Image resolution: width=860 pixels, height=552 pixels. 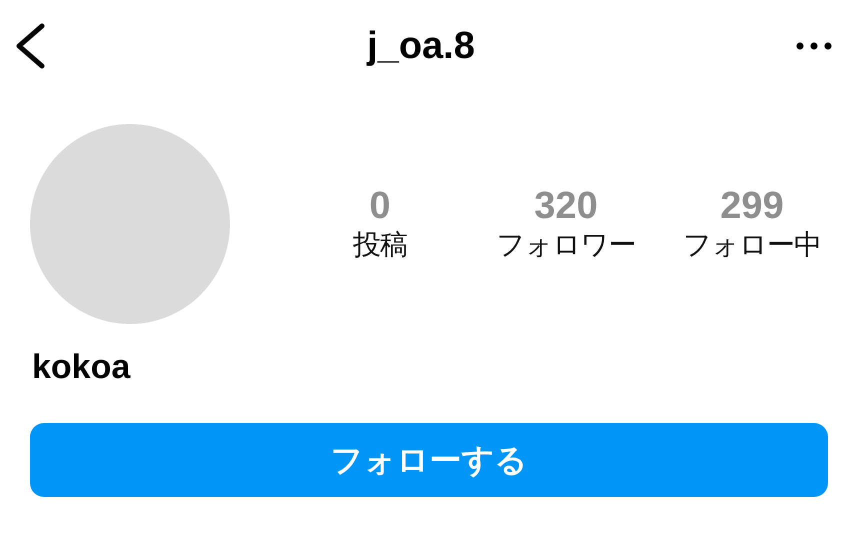 I want to click on more-options-icon, so click(x=814, y=46).